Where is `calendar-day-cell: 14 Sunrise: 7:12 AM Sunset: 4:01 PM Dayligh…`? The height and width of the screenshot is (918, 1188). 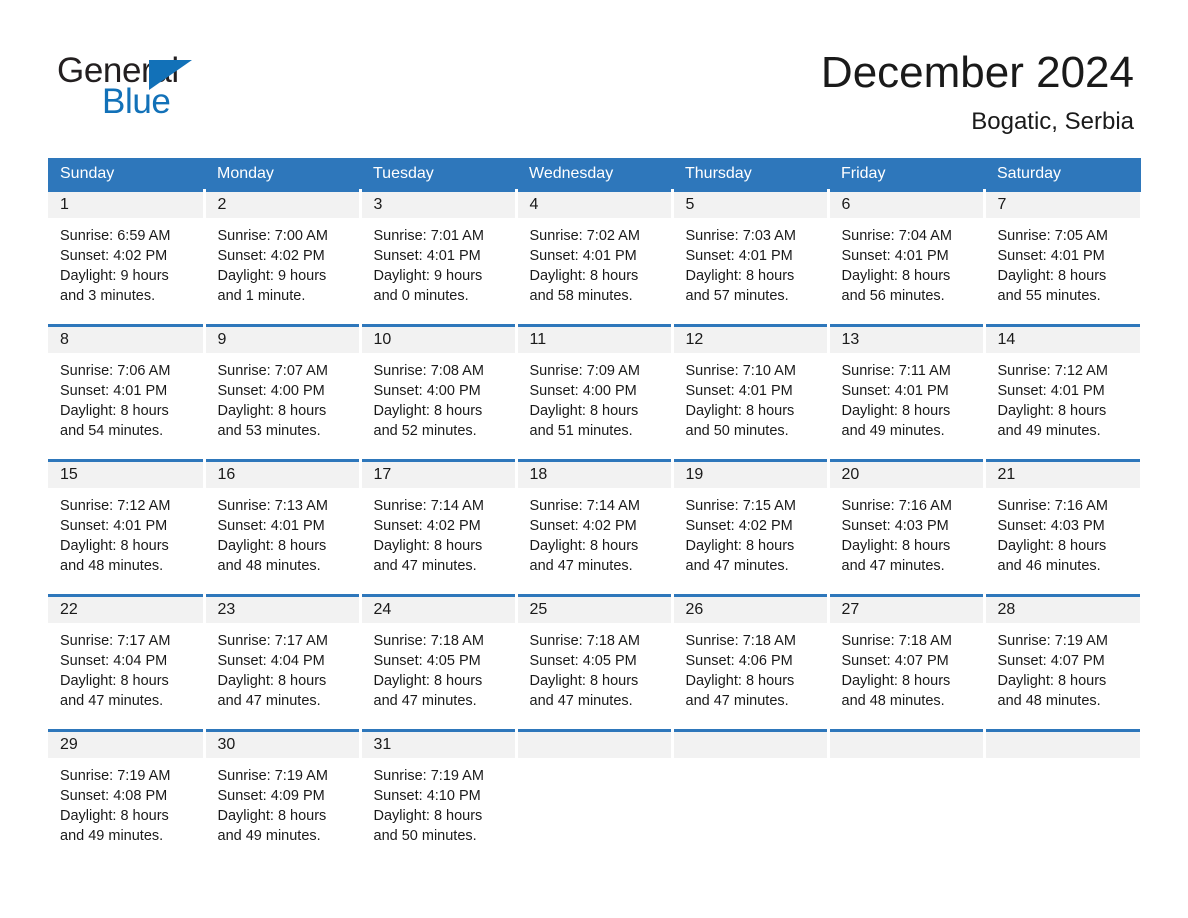 calendar-day-cell: 14 Sunrise: 7:12 AM Sunset: 4:01 PM Dayligh… is located at coordinates (1062, 392).